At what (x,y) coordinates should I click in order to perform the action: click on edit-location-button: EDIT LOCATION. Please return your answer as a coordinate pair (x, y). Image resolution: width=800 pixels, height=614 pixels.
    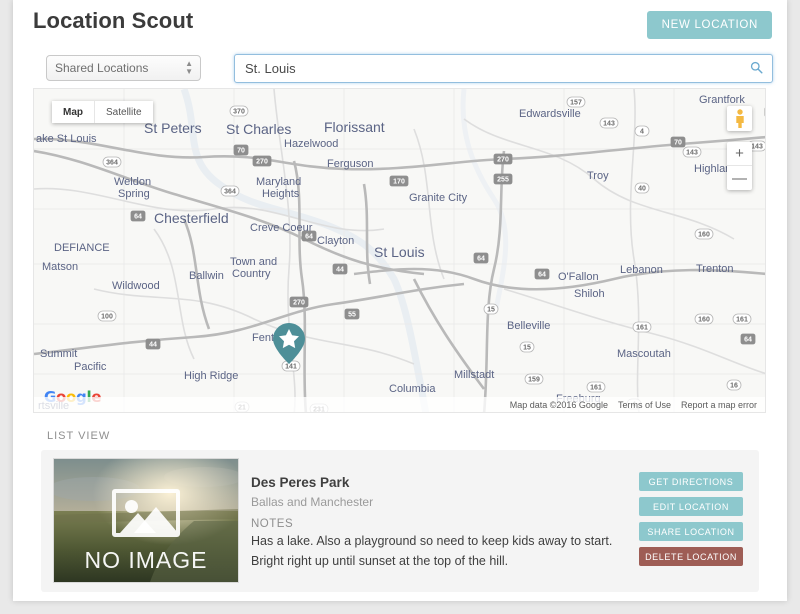
    Looking at the image, I should click on (691, 506).